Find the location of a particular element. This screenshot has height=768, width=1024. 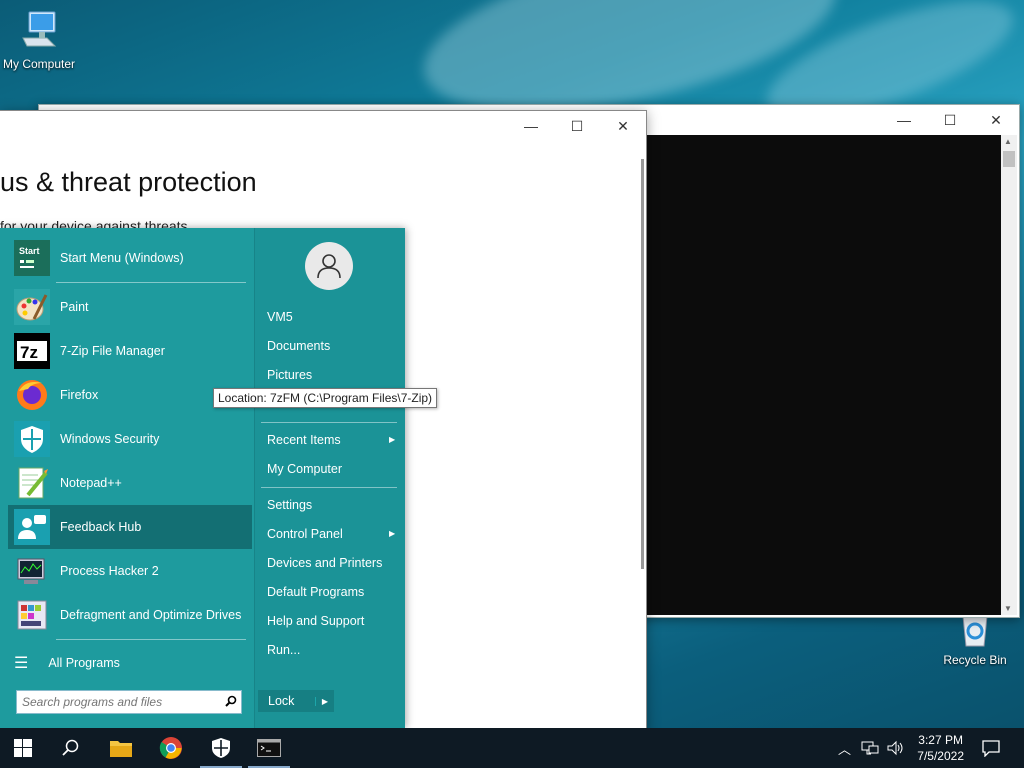

system-tray: ︿ is located at coordinates (871, 748).